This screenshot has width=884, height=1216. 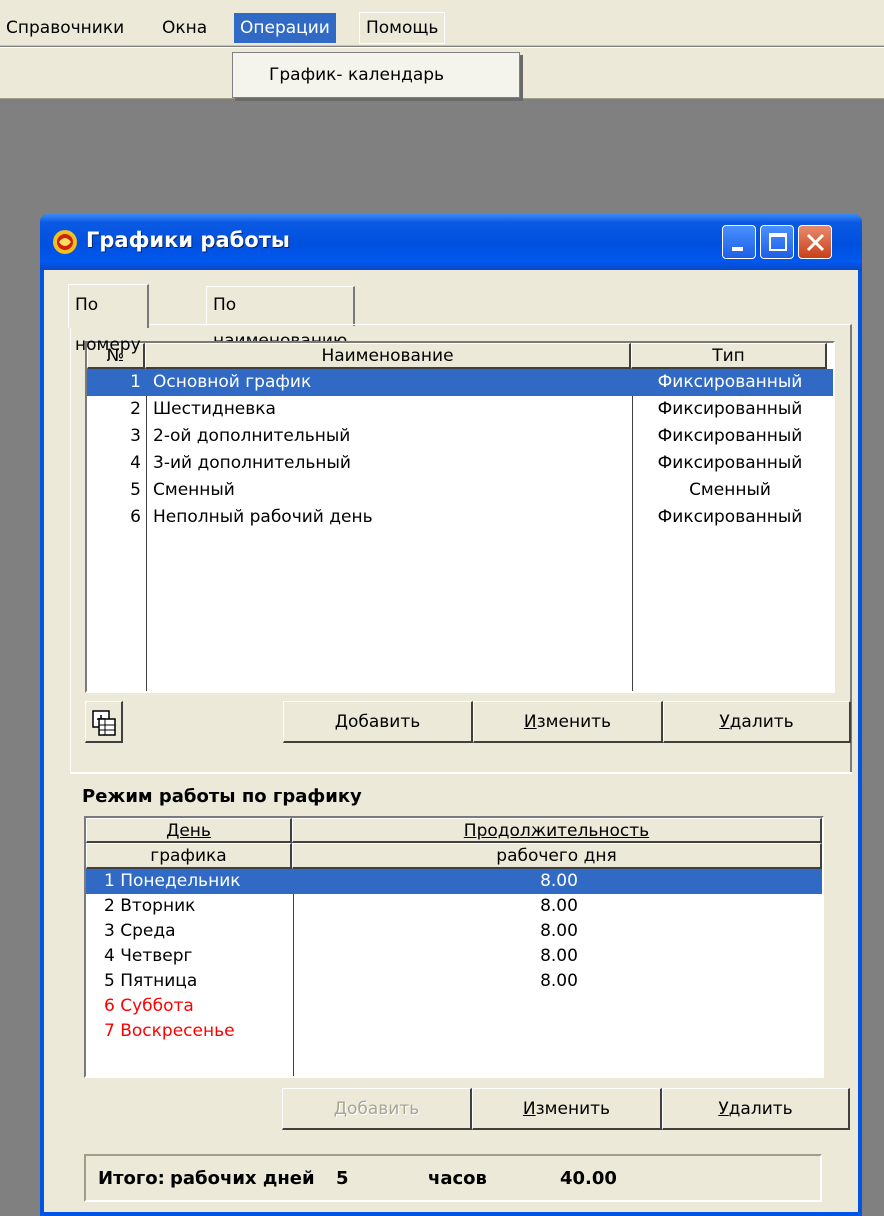 I want to click on table-row: 1 Понедельник 8.00, so click(x=454, y=881).